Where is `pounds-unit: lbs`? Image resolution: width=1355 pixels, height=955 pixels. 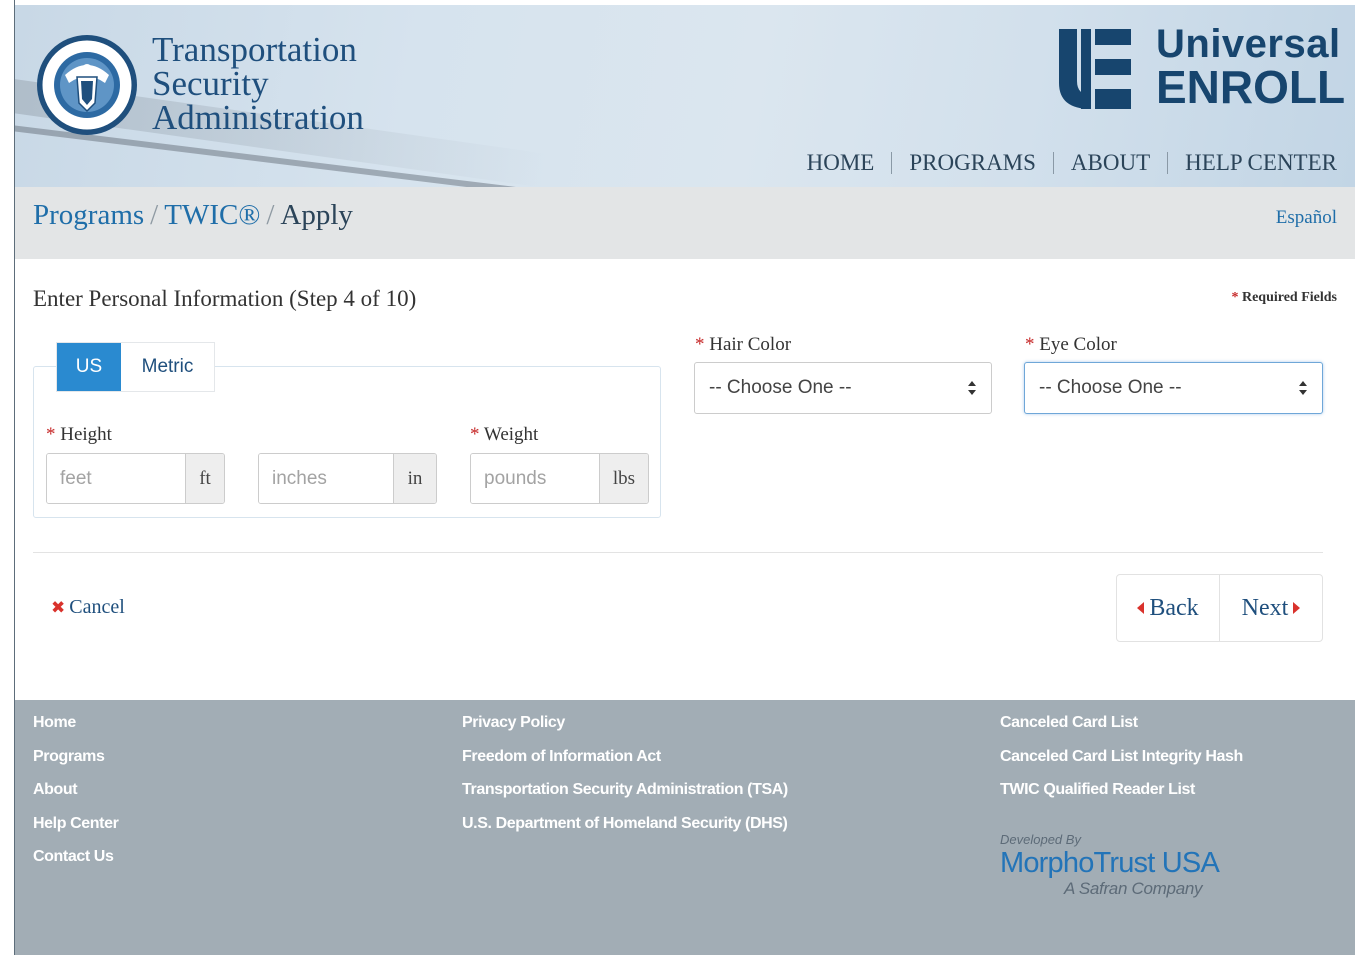
pounds-unit: lbs is located at coordinates (623, 478).